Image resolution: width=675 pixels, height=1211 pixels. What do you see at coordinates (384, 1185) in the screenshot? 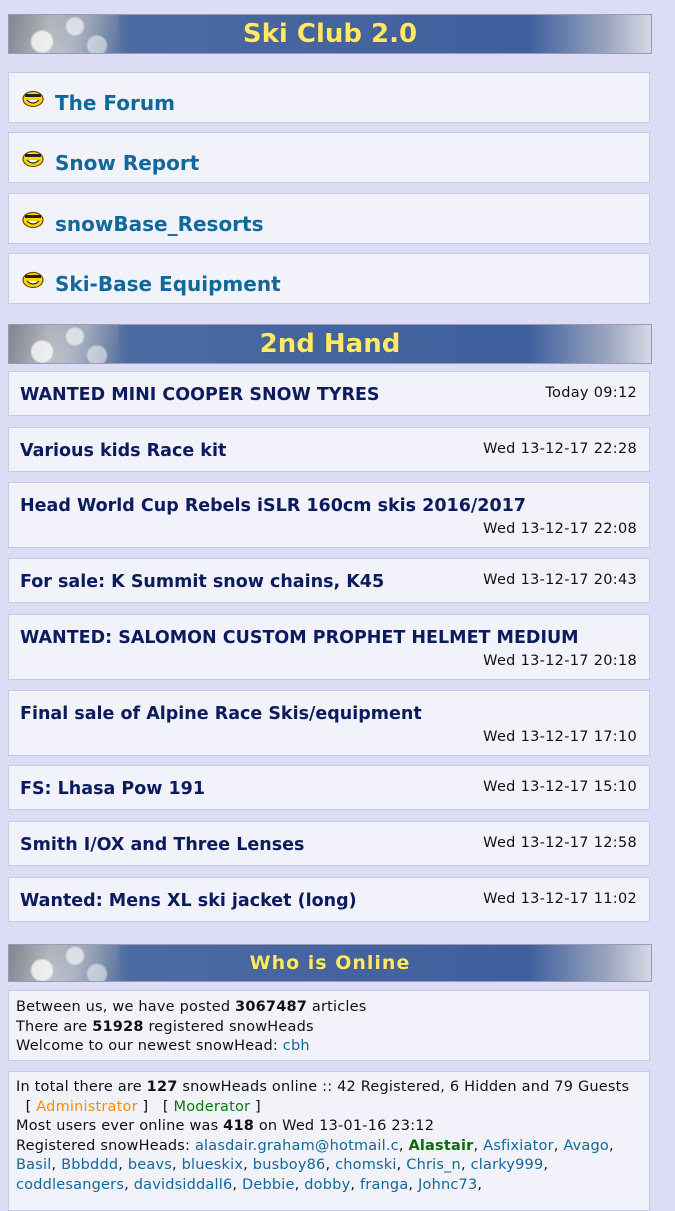
I see `user-link: franga` at bounding box center [384, 1185].